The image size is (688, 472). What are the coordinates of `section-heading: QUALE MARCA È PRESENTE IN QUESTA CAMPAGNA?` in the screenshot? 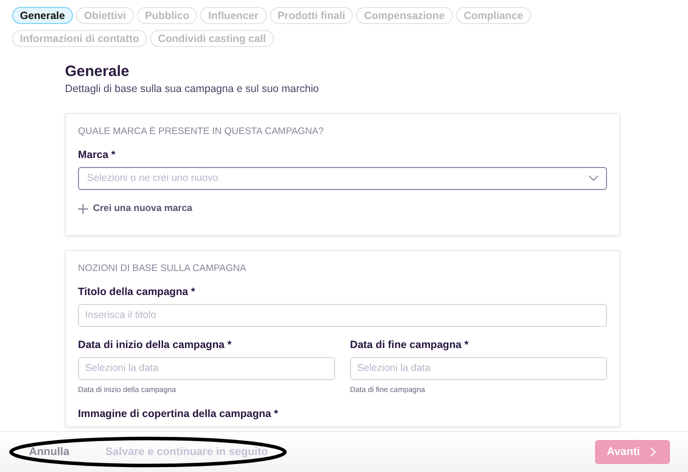 It's located at (201, 131).